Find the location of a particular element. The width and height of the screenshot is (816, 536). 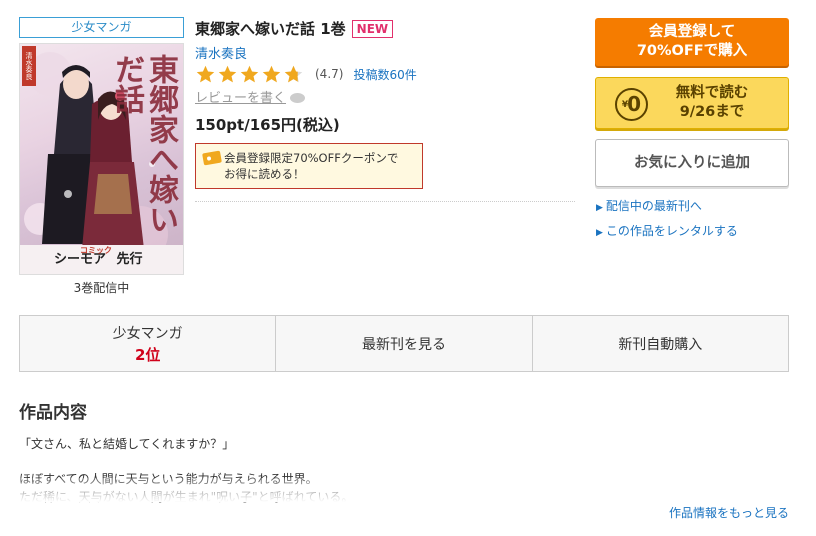

coupon-notice: 会員登録限定70%OFFクーポンで お得に読める！ is located at coordinates (309, 166).